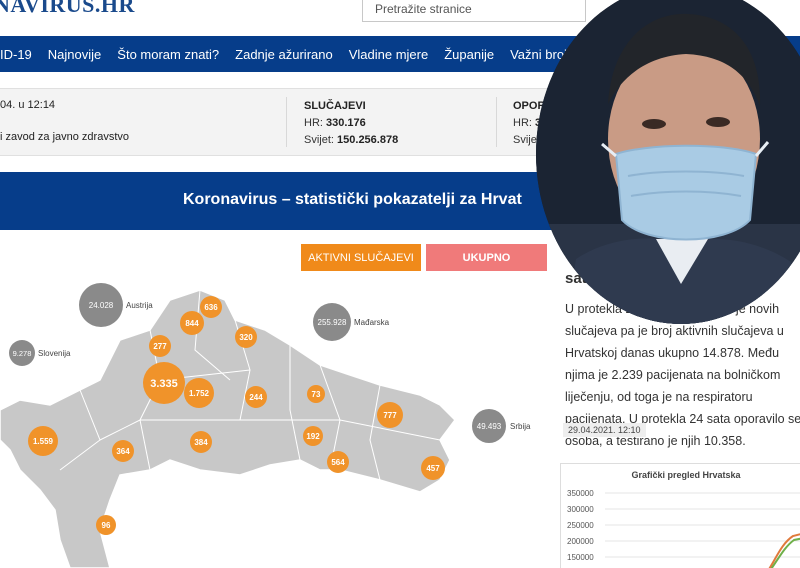  I want to click on face-mask, so click(686, 192).